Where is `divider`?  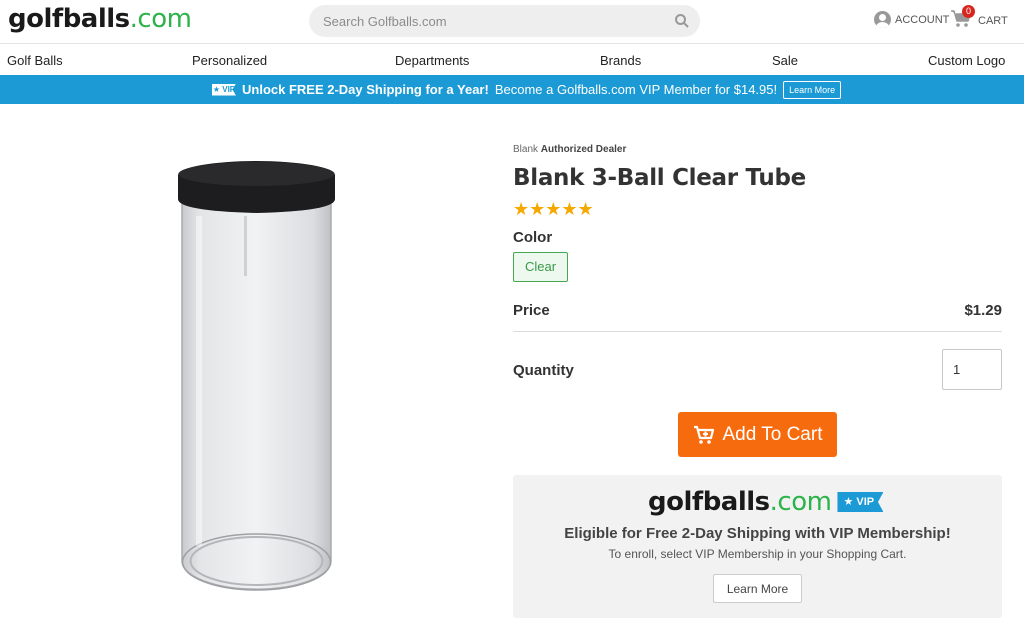 divider is located at coordinates (757, 331).